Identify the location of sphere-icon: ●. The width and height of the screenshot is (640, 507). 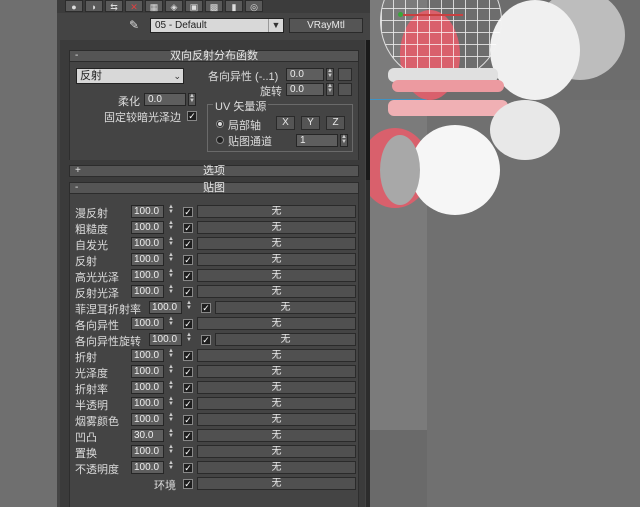
(74, 6).